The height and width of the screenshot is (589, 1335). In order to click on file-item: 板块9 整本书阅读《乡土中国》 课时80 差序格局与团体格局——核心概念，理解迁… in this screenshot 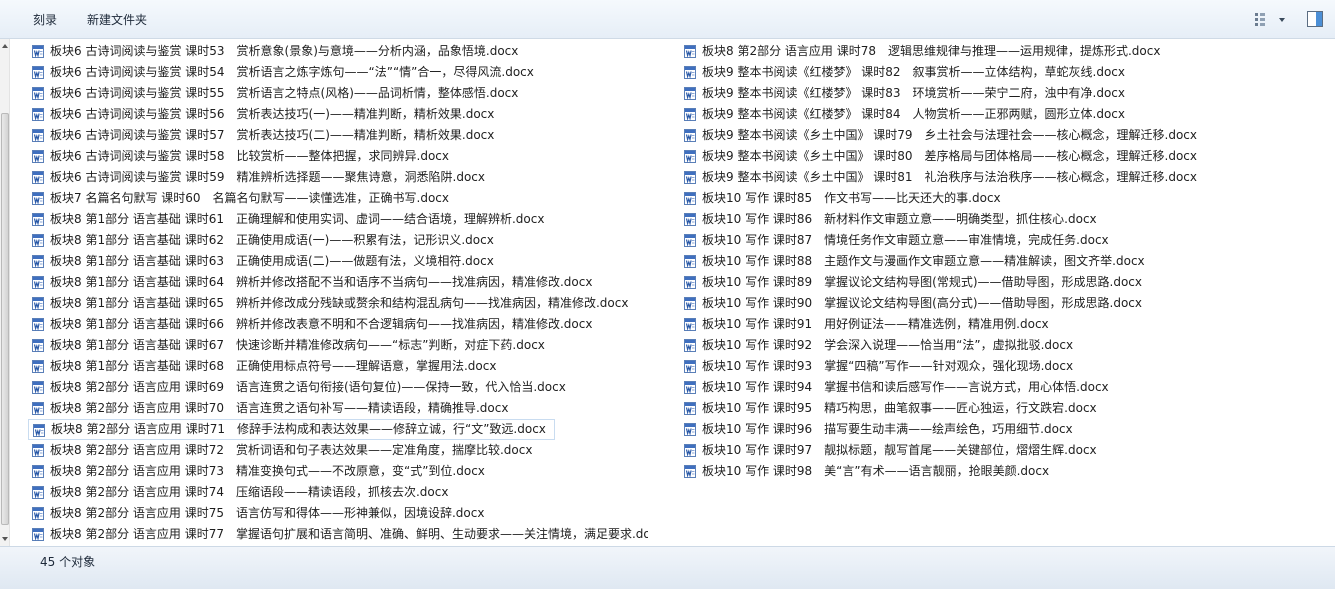, I will do `click(1000, 156)`.